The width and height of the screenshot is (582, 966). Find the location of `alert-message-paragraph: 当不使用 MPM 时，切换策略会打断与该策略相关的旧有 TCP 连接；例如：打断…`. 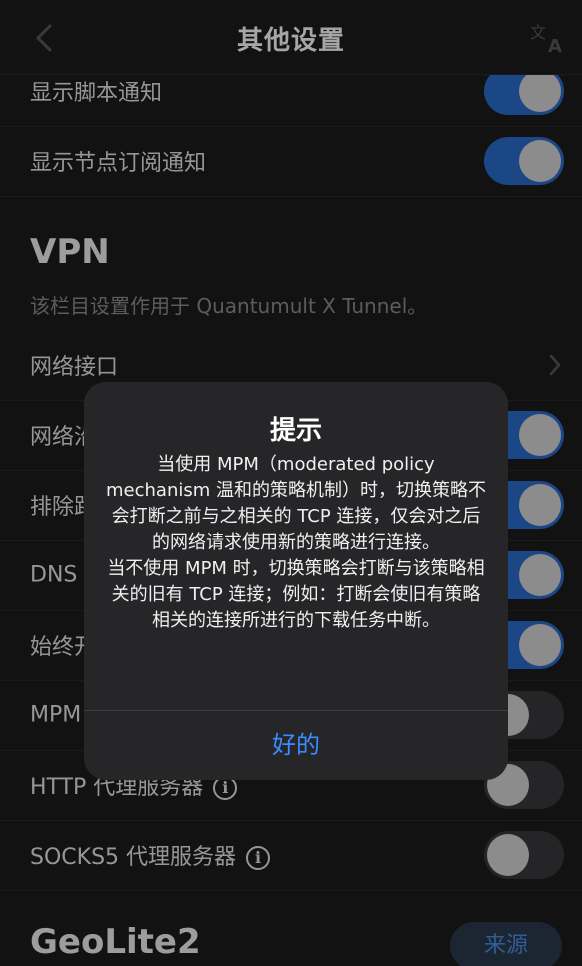

alert-message-paragraph: 当不使用 MPM 时，切换策略会打断与该策略相关的旧有 TCP 连接；例如：打断… is located at coordinates (296, 594).